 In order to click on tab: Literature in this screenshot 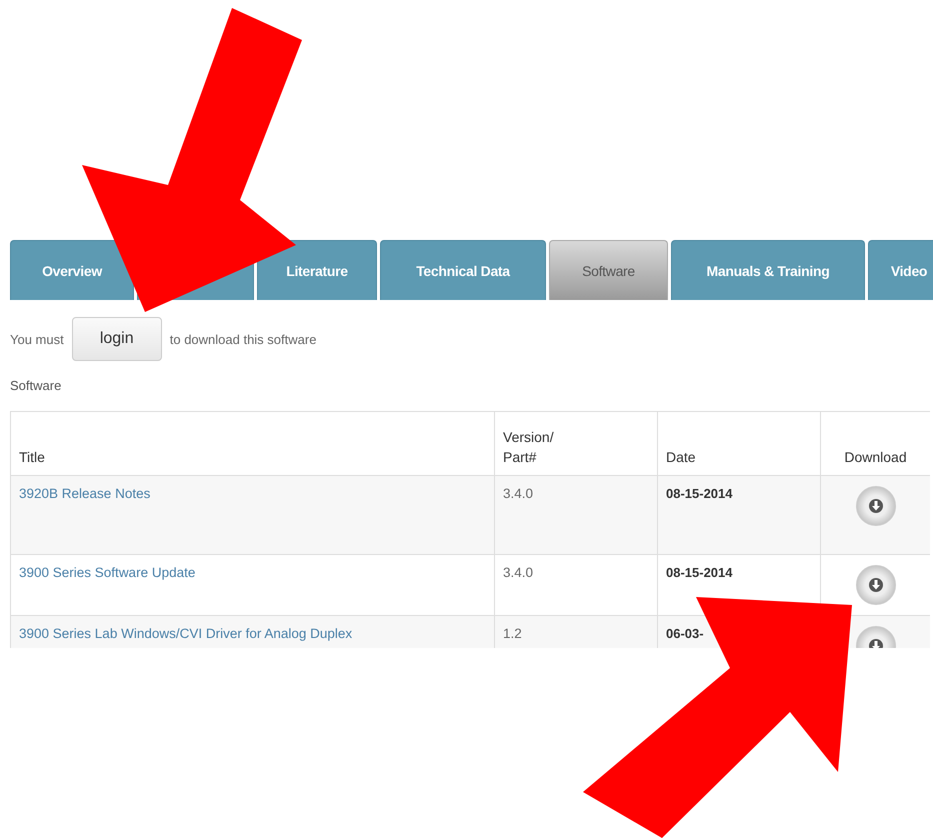, I will do `click(317, 270)`.